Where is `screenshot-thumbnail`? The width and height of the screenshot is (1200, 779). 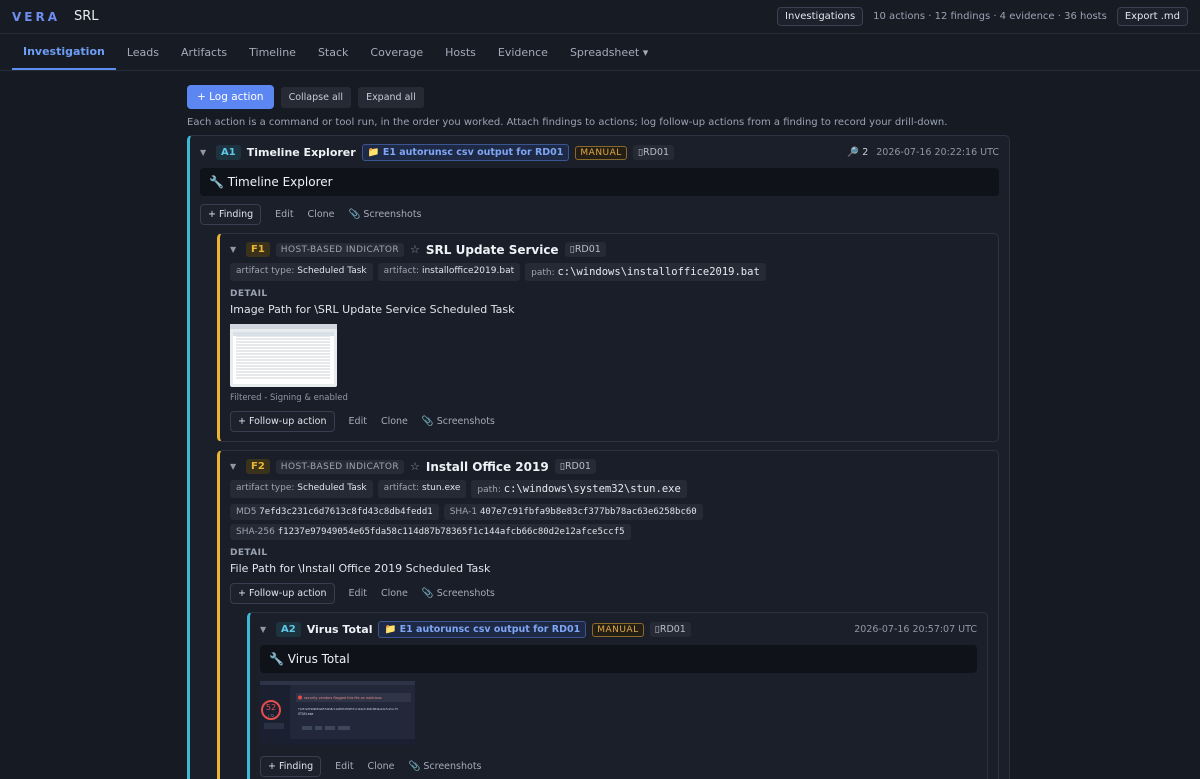 screenshot-thumbnail is located at coordinates (283, 355).